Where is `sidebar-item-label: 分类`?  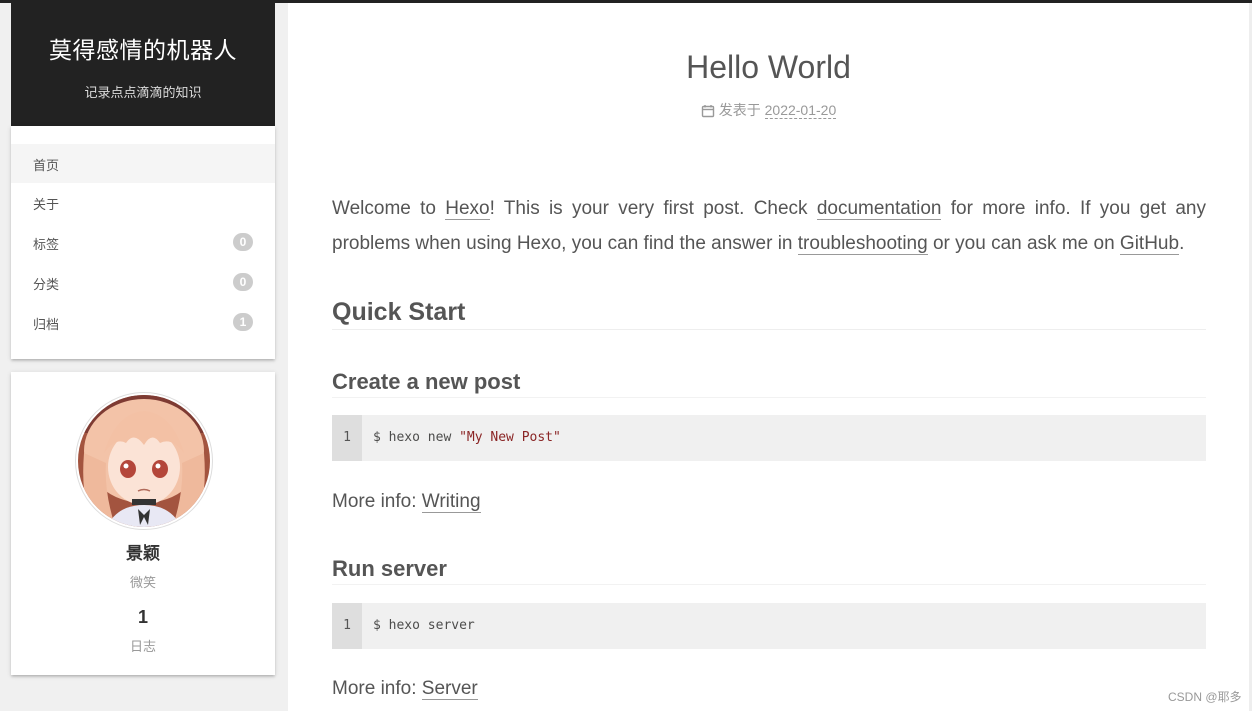
sidebar-item-label: 分类 is located at coordinates (46, 284).